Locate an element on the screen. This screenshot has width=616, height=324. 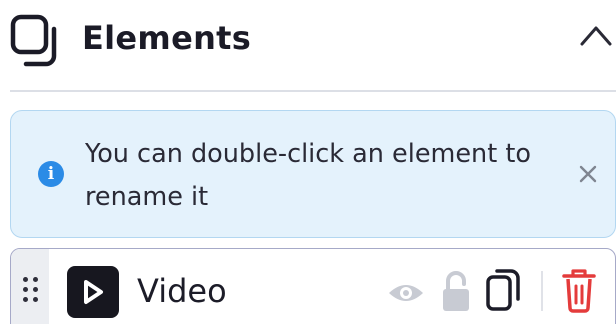
visibility-eye-icon is located at coordinates (406, 293).